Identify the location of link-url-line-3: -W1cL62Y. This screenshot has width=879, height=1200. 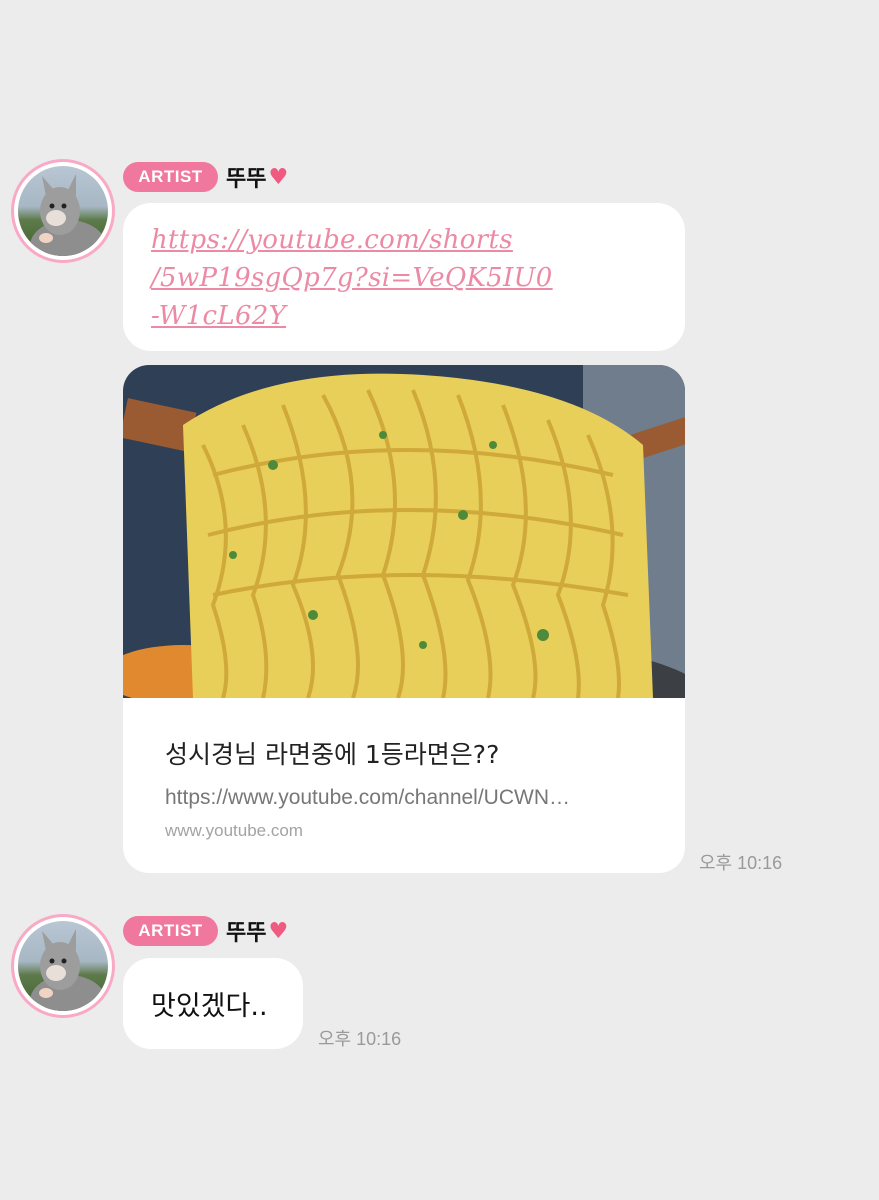
(404, 316).